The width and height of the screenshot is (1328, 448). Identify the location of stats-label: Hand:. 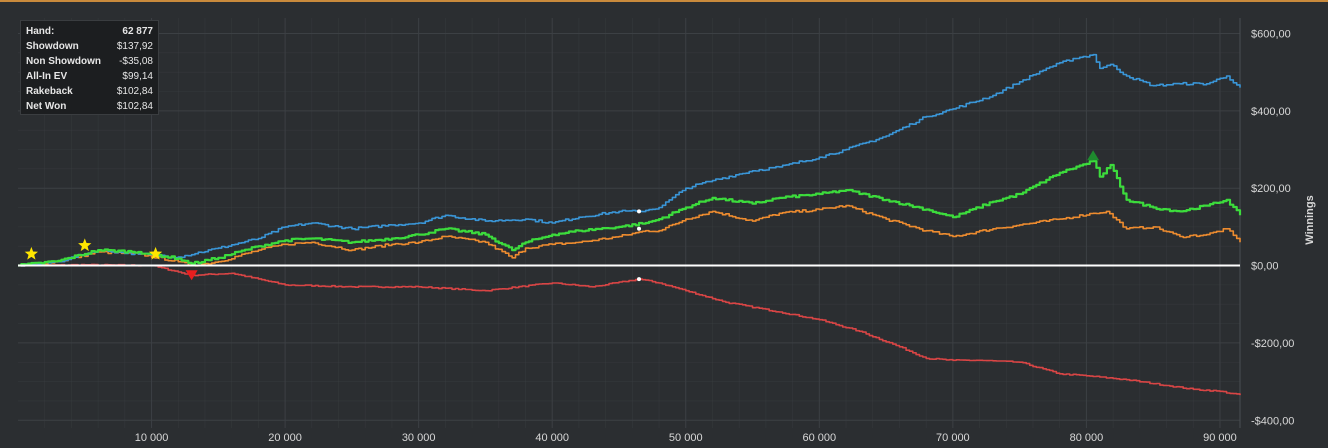
(40, 31).